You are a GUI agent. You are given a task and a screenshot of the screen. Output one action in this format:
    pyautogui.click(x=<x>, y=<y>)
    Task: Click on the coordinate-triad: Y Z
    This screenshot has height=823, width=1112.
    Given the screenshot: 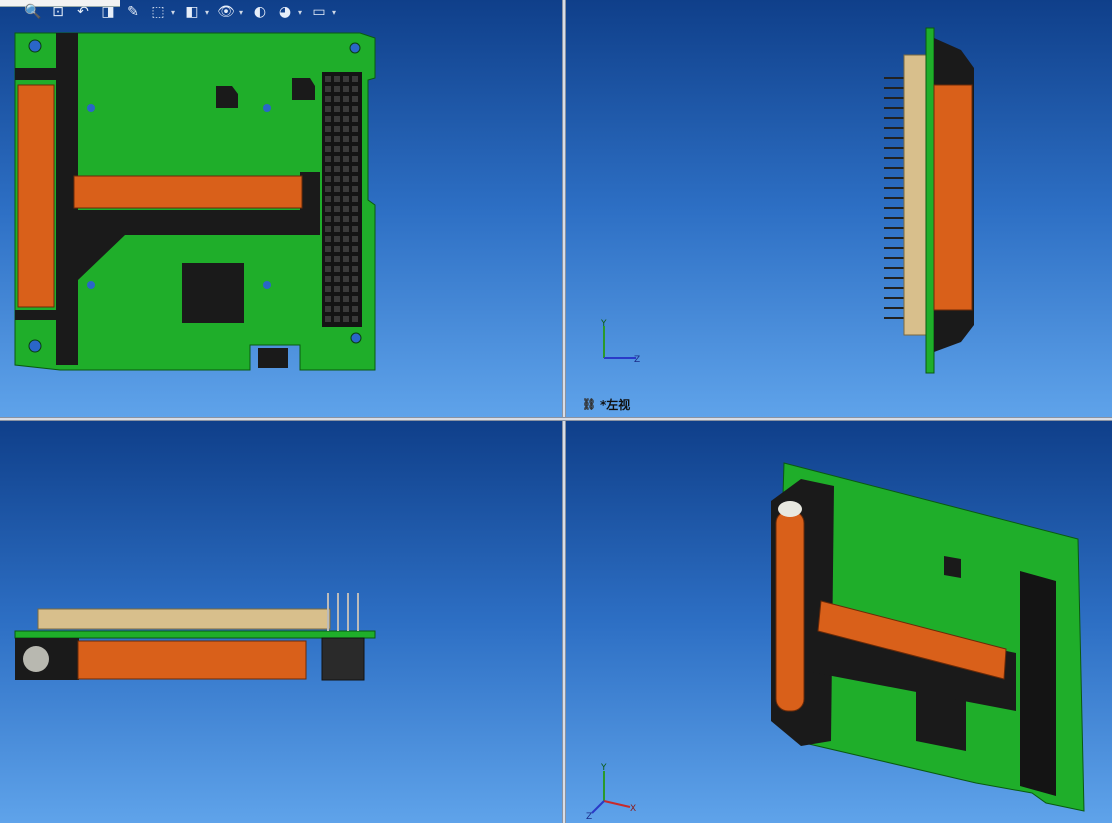 What is the action you would take?
    pyautogui.click(x=636, y=345)
    